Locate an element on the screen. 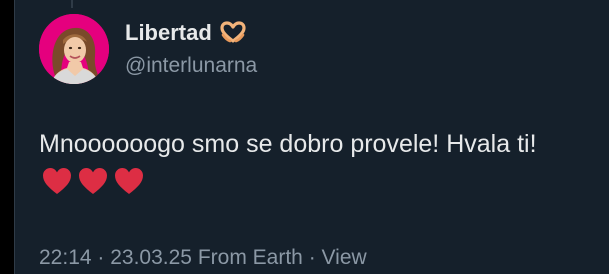 This screenshot has width=609, height=274. avatar-portrait is located at coordinates (74, 49).